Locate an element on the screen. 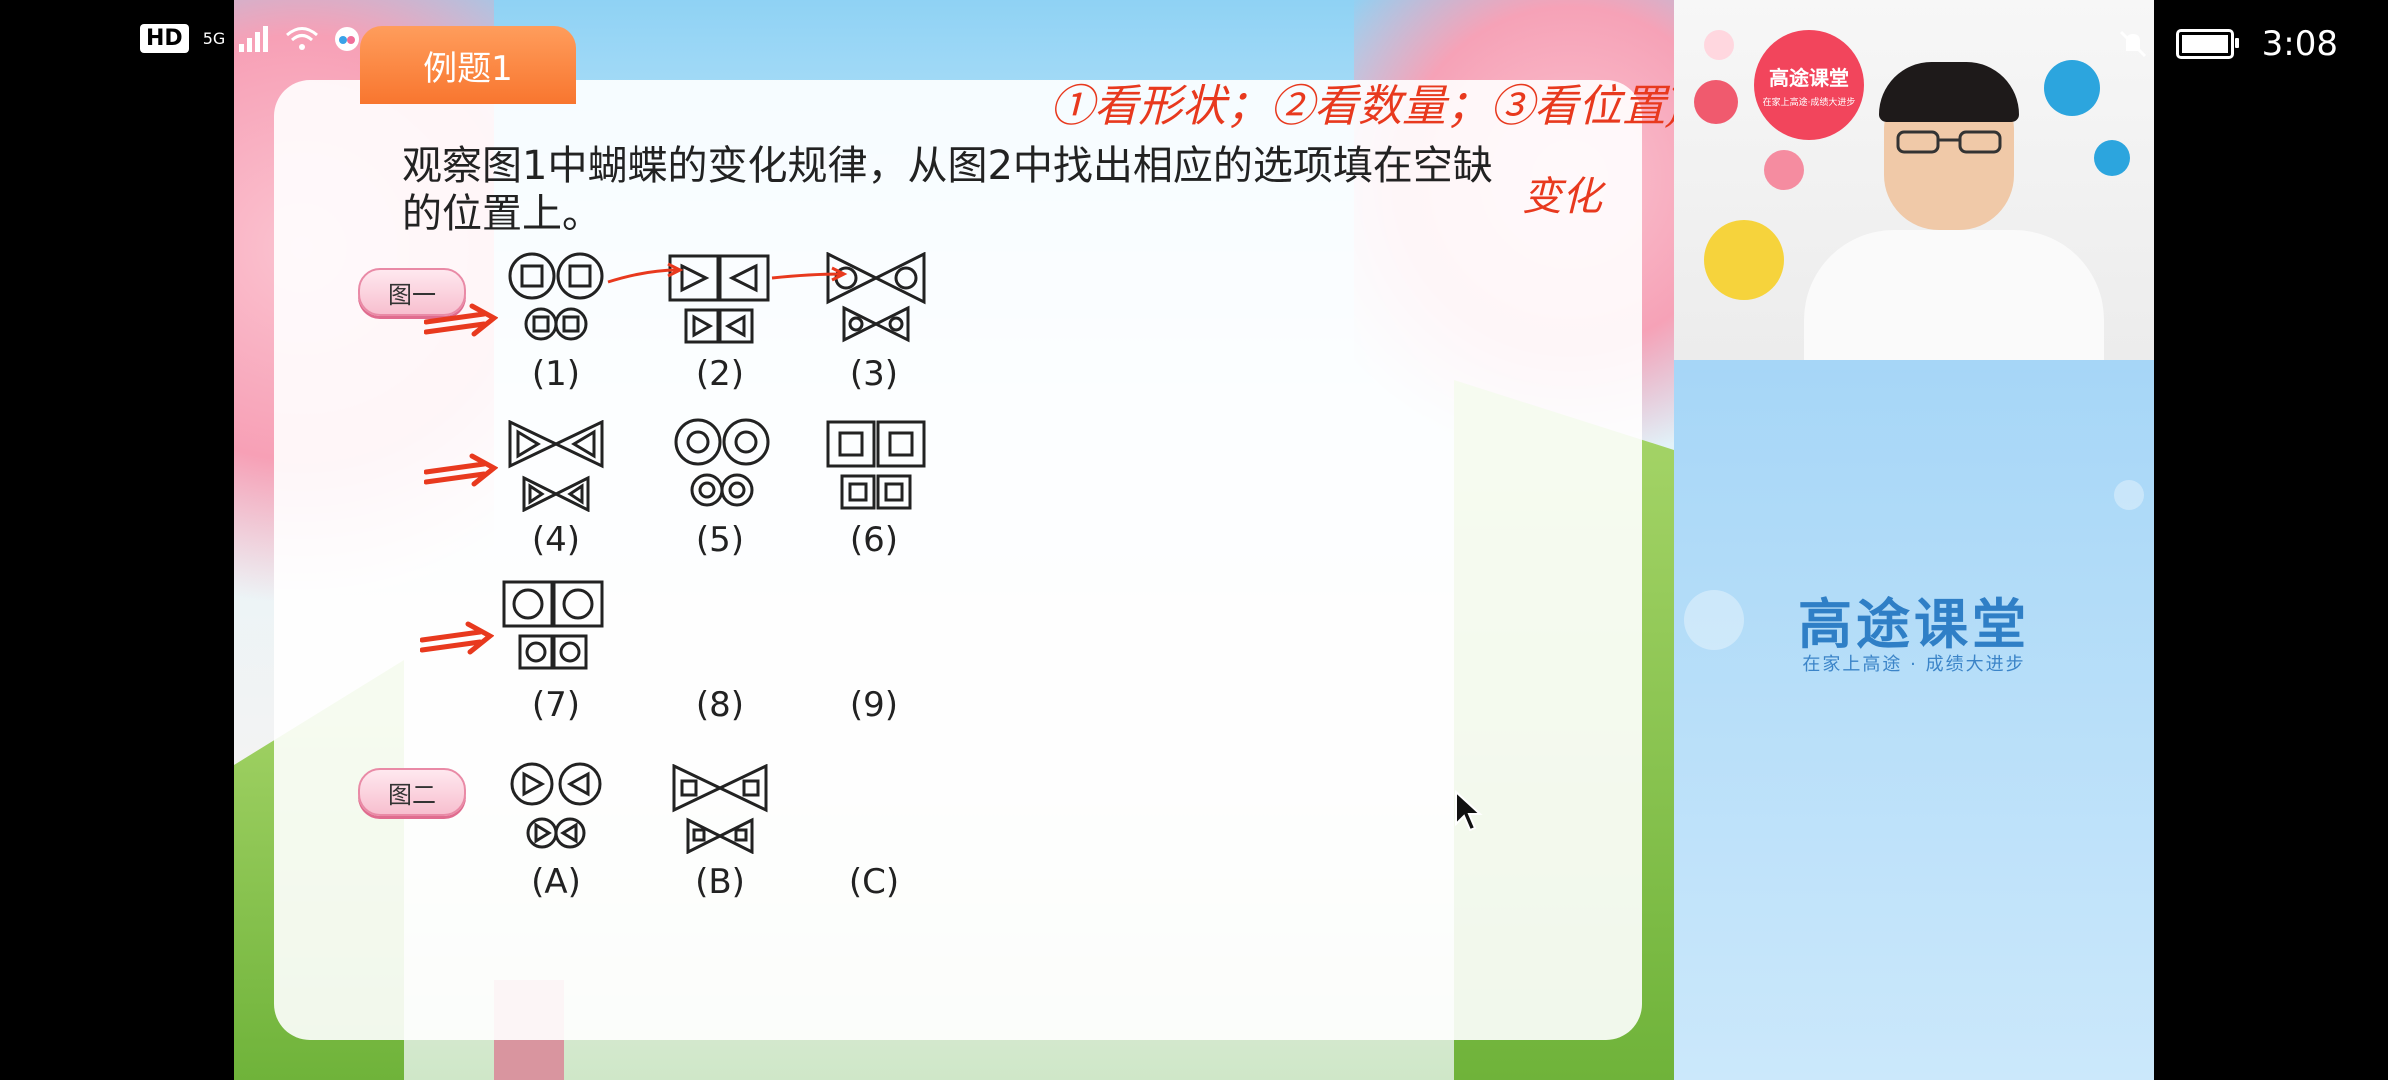  hd-indicator: HD is located at coordinates (164, 38).